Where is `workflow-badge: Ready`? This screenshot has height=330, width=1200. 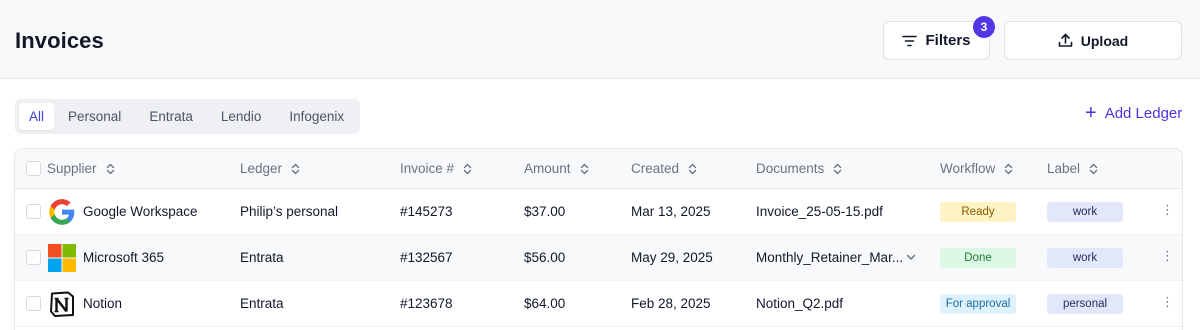
workflow-badge: Ready is located at coordinates (978, 212).